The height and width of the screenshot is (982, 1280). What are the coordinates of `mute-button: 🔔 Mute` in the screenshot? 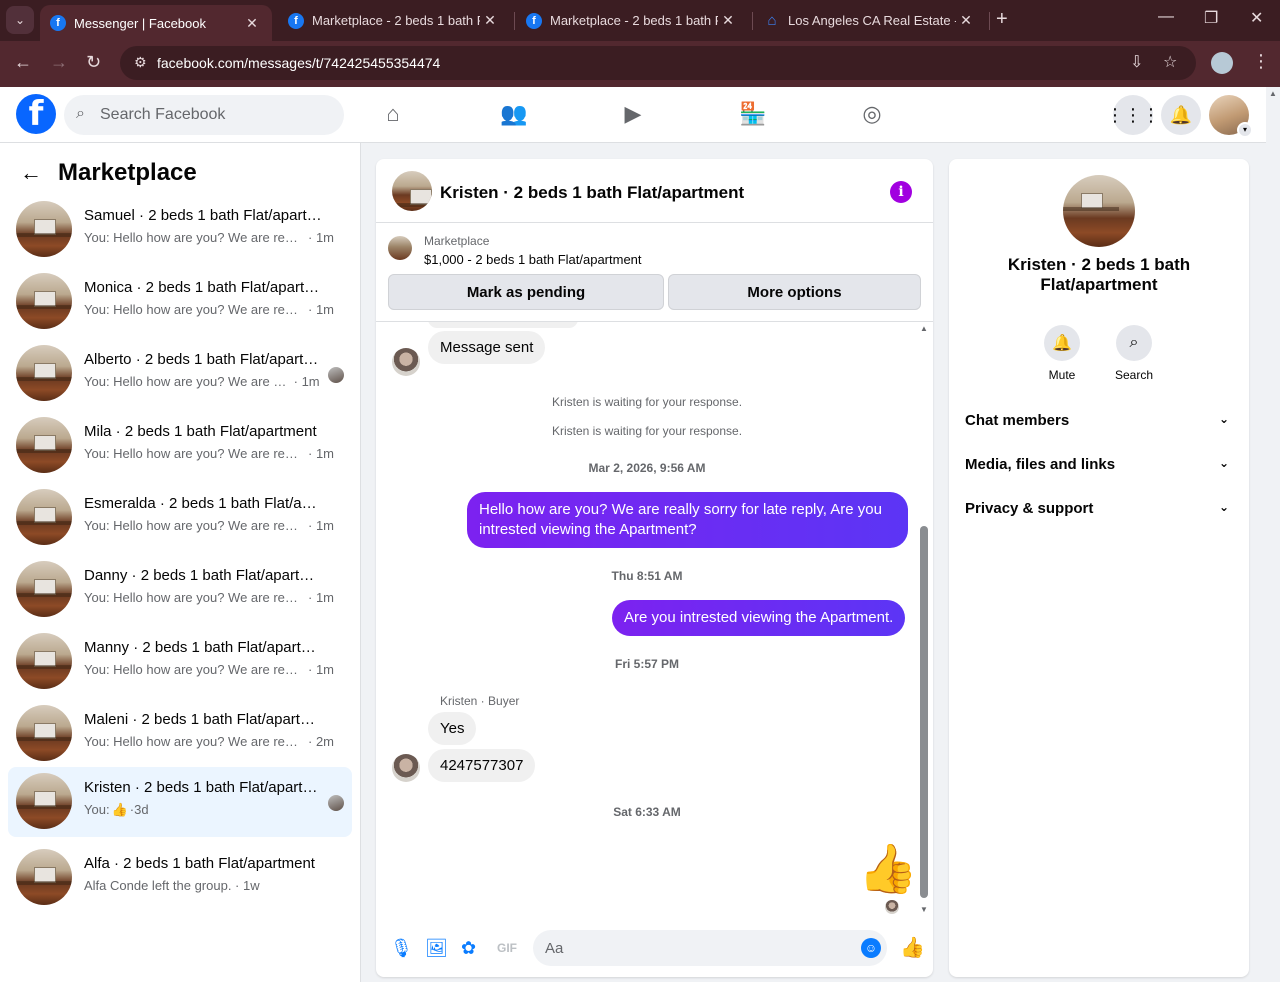 It's located at (1062, 353).